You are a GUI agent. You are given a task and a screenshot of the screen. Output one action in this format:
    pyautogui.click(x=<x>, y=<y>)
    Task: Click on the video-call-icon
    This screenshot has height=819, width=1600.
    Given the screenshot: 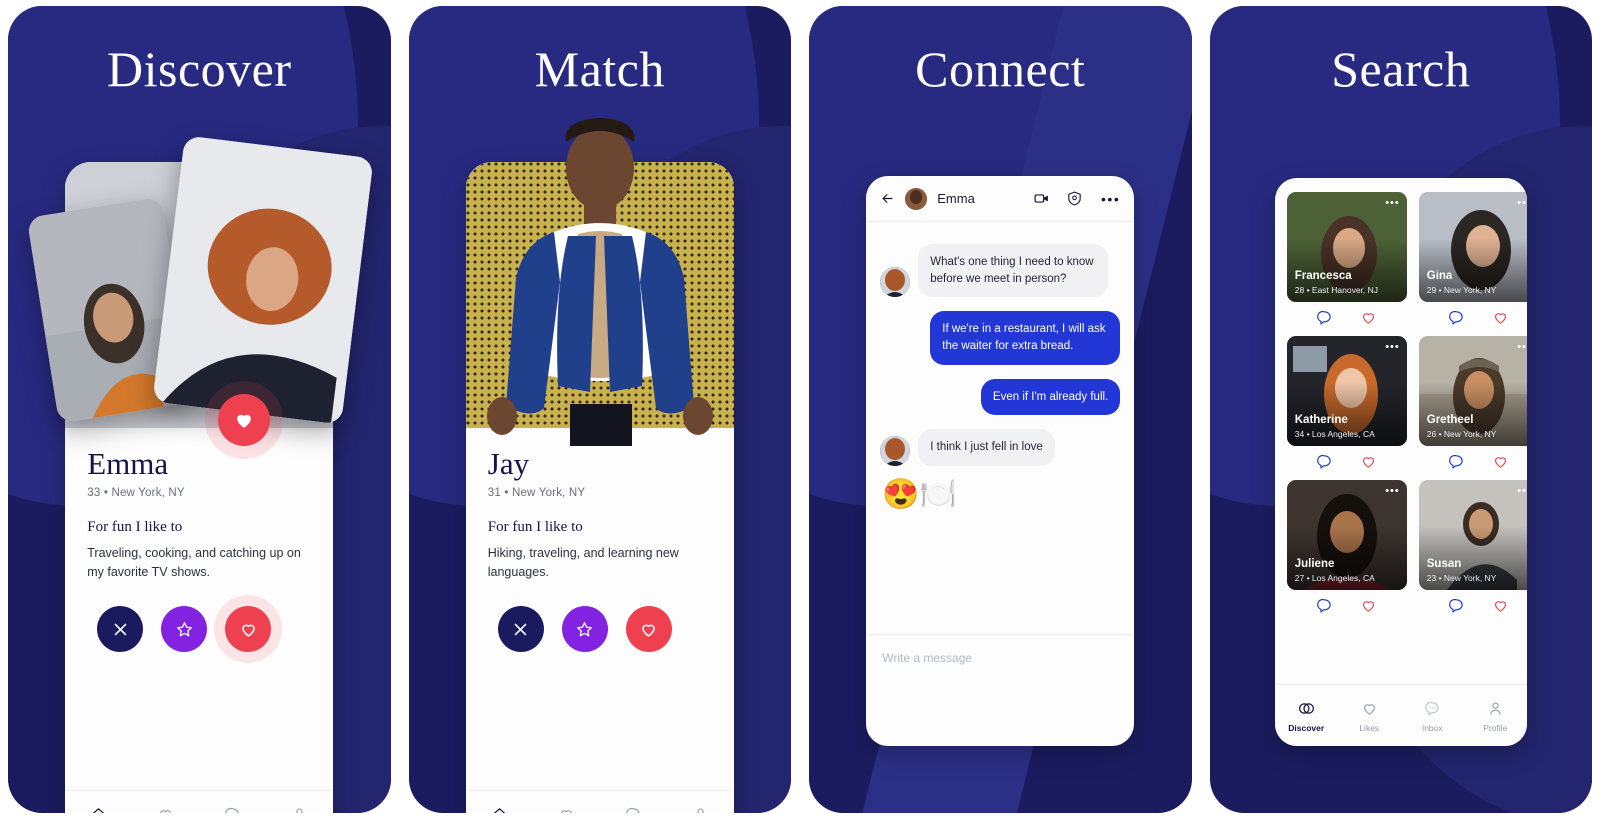 What is the action you would take?
    pyautogui.click(x=1041, y=198)
    